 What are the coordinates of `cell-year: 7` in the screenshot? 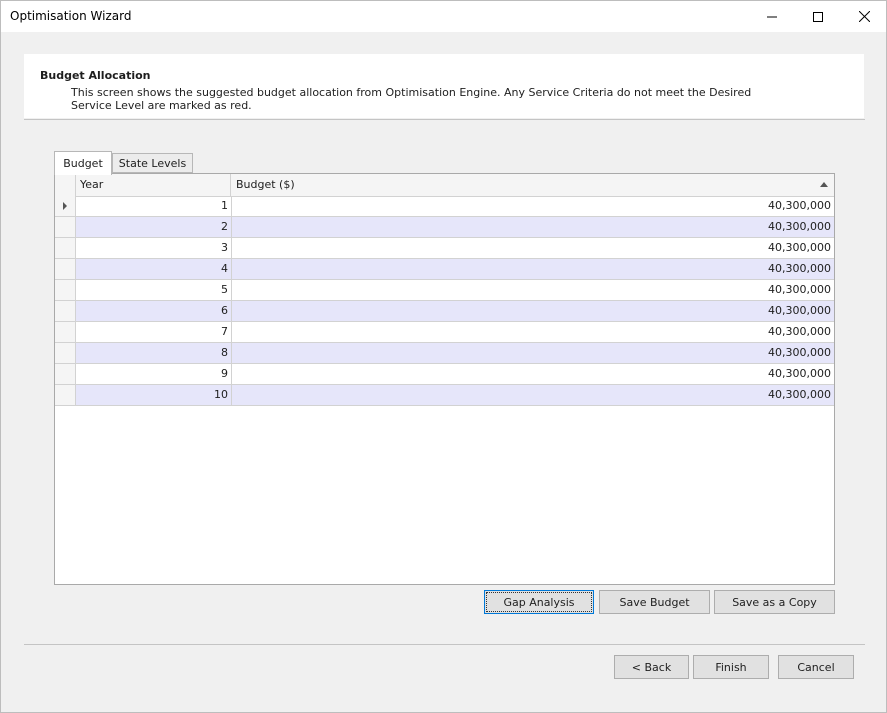 It's located at (154, 332).